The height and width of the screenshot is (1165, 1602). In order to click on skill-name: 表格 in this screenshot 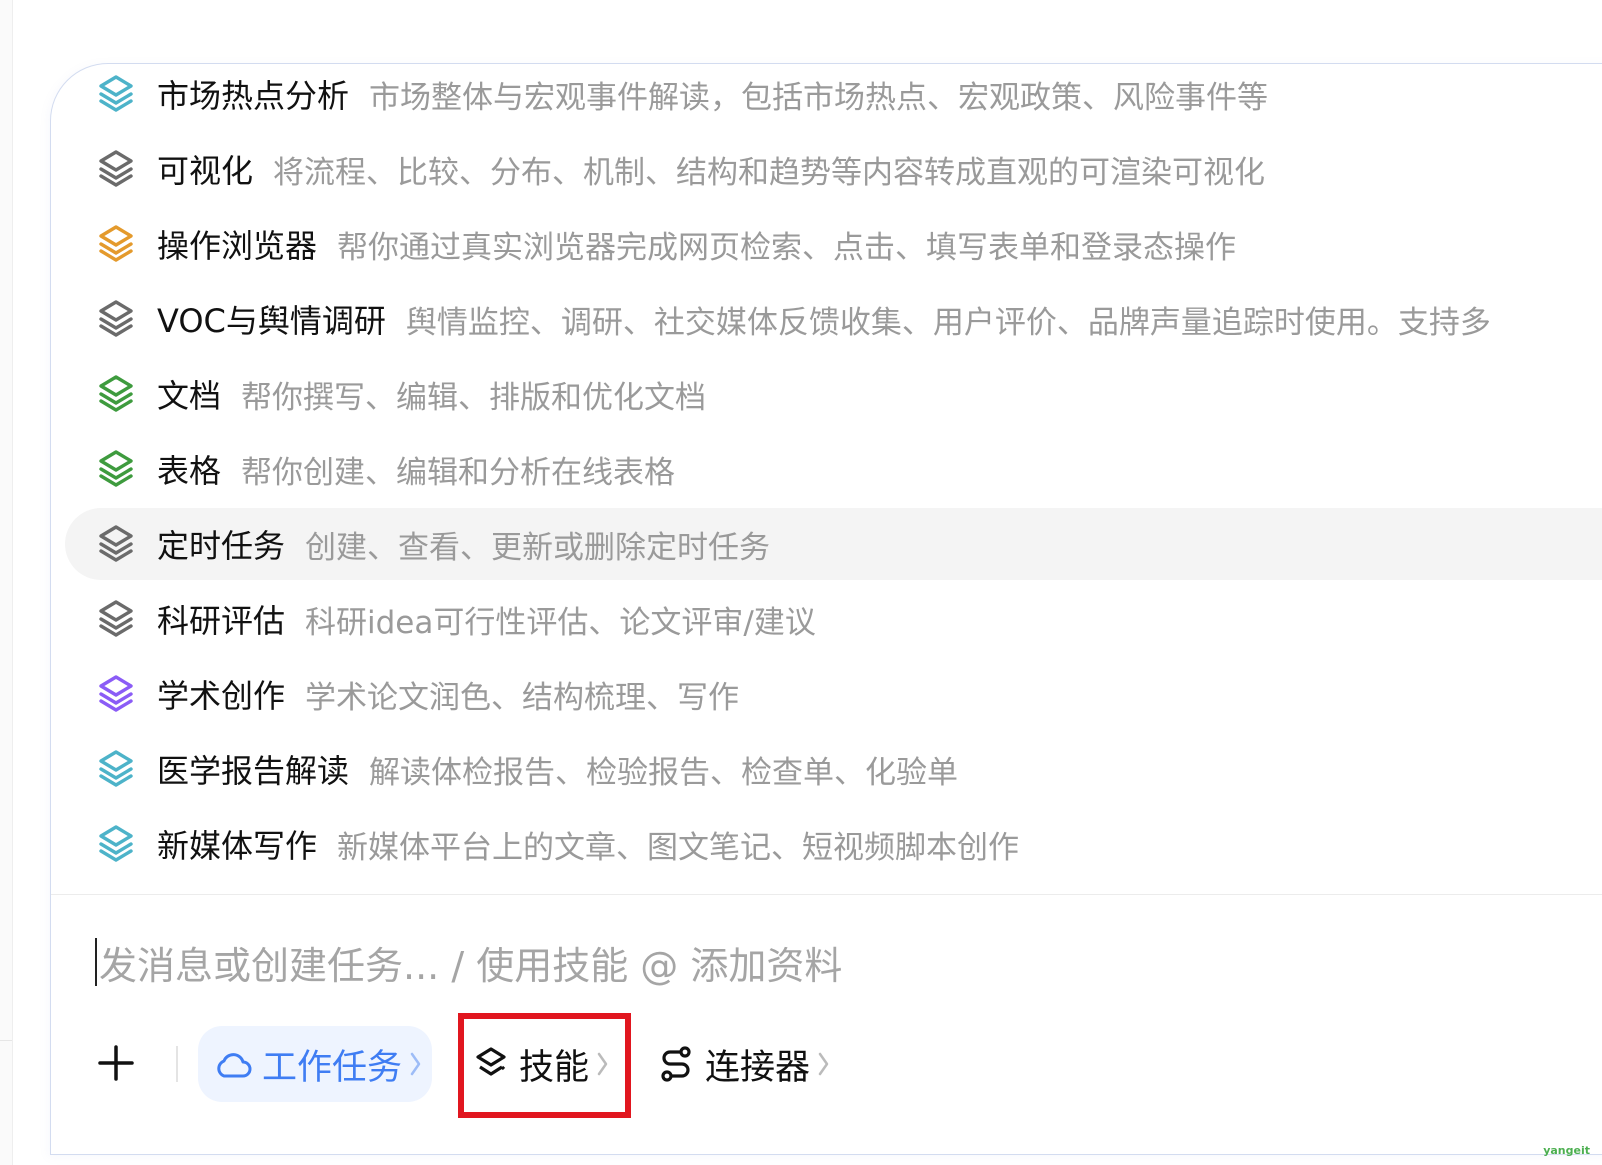, I will do `click(189, 471)`.